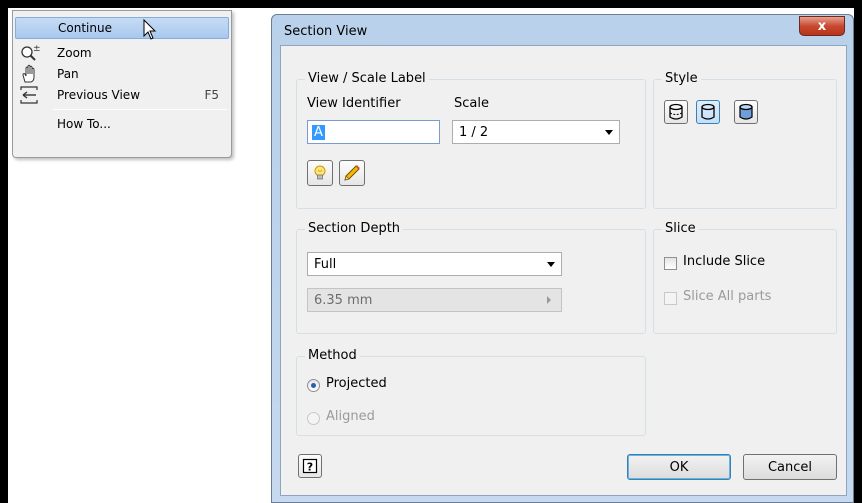 Image resolution: width=862 pixels, height=503 pixels. Describe the element at coordinates (434, 264) in the screenshot. I see `section-depth-dropdown: Full` at that location.